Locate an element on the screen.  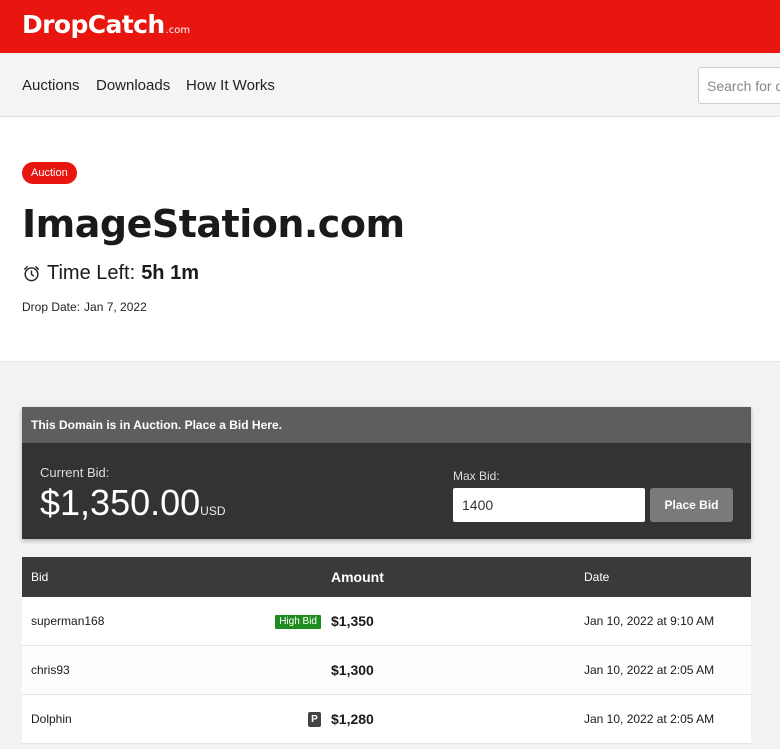
time-left-label: Time Left: is located at coordinates (91, 273).